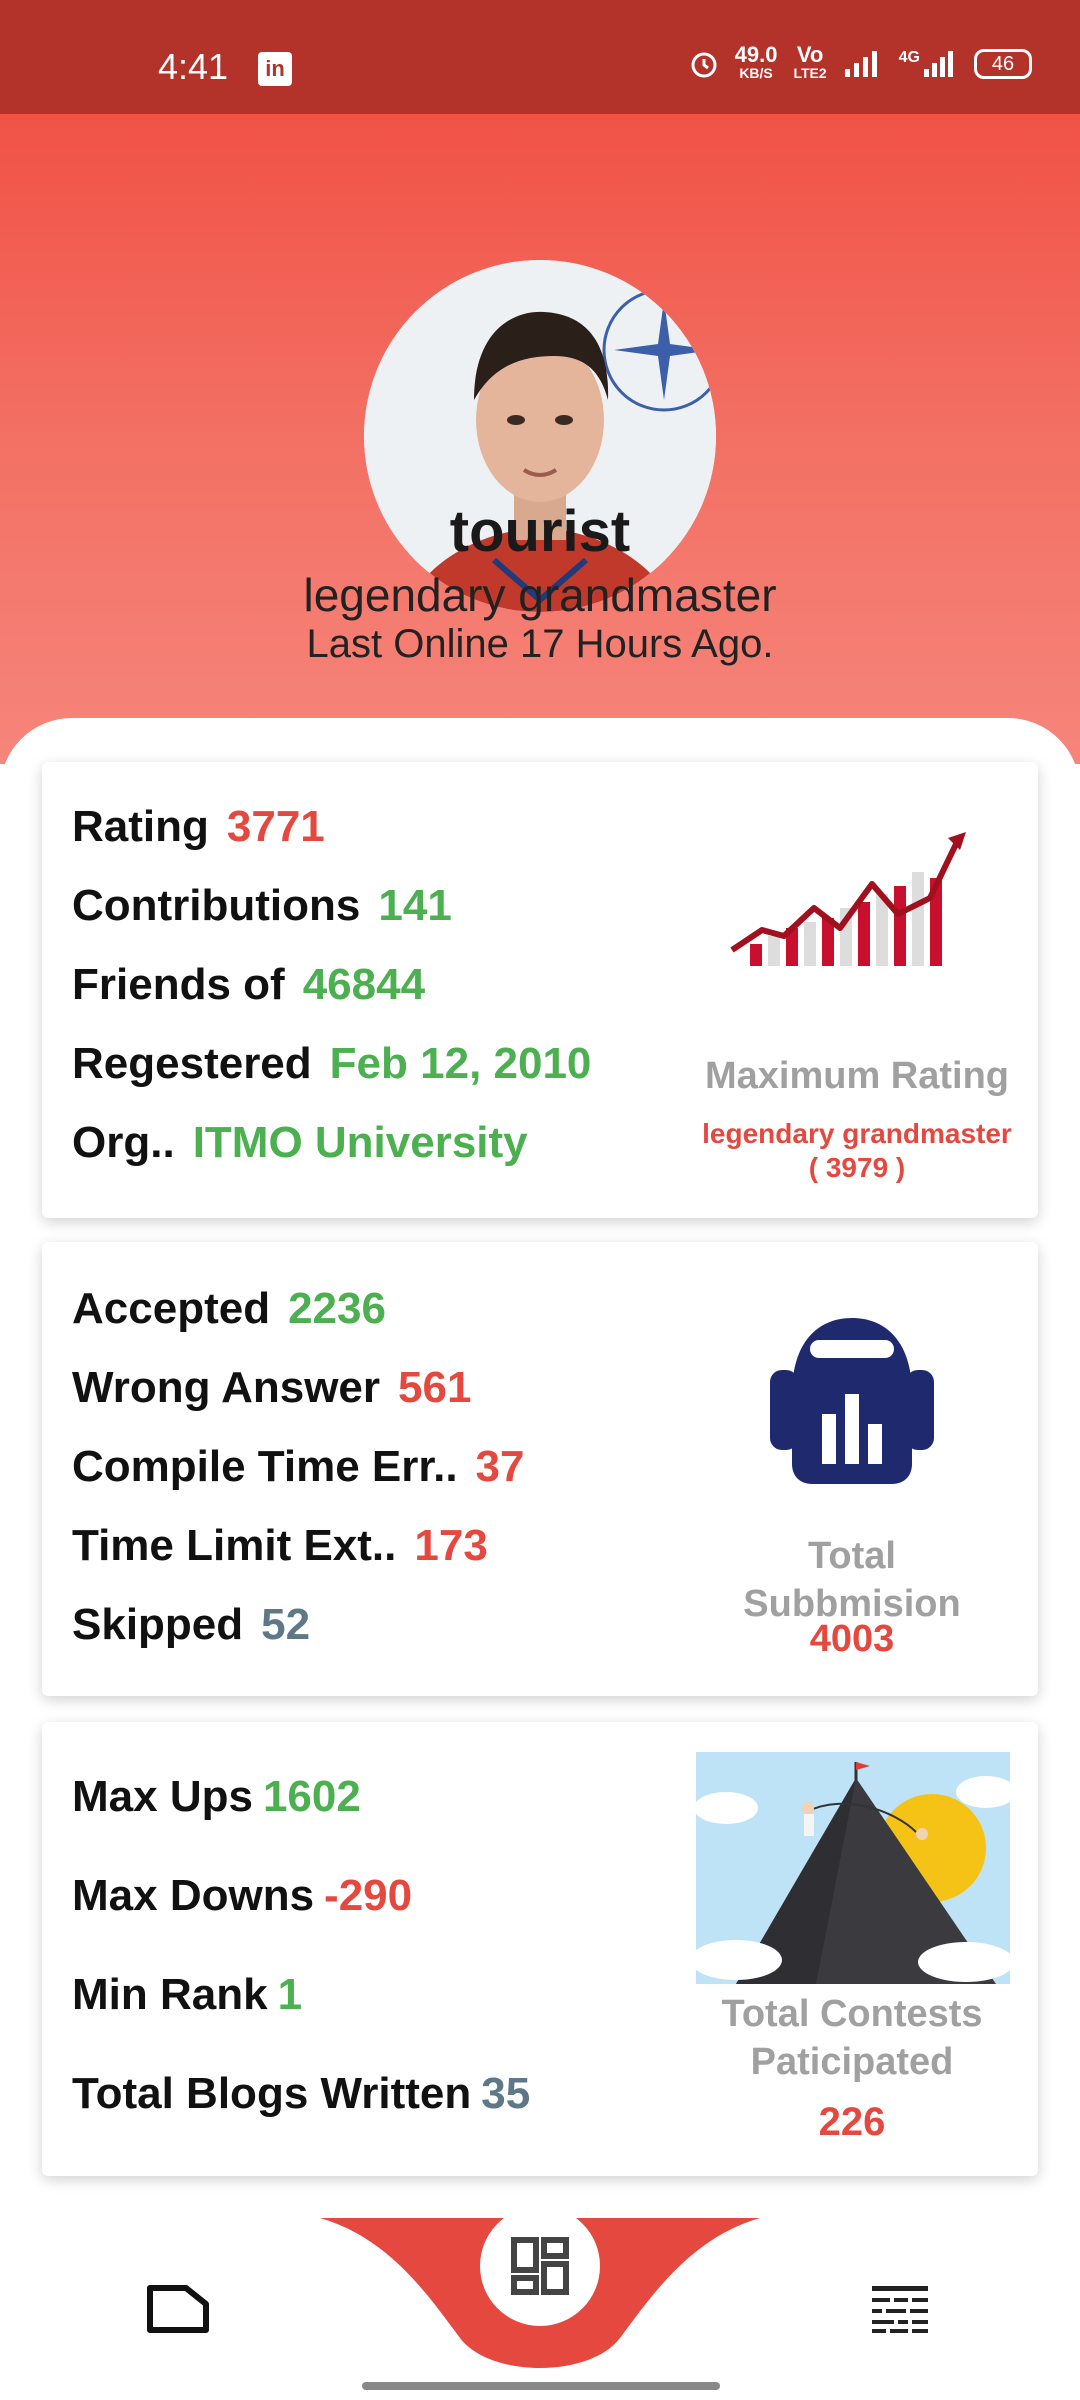 This screenshot has width=1080, height=2400. I want to click on username: tourist, so click(540, 531).